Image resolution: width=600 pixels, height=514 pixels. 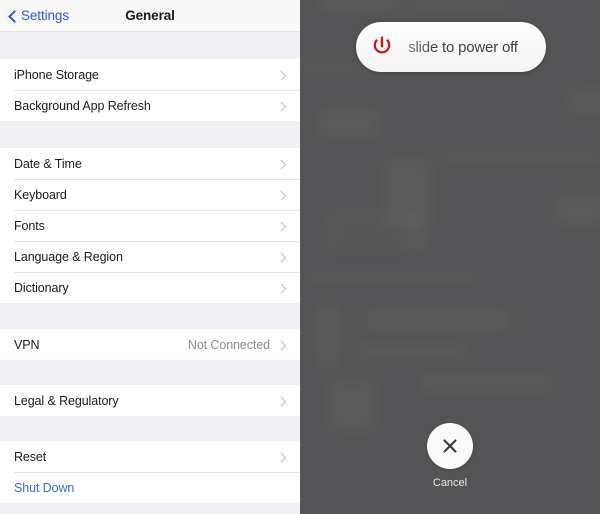 I want to click on cancel-circle, so click(x=450, y=446).